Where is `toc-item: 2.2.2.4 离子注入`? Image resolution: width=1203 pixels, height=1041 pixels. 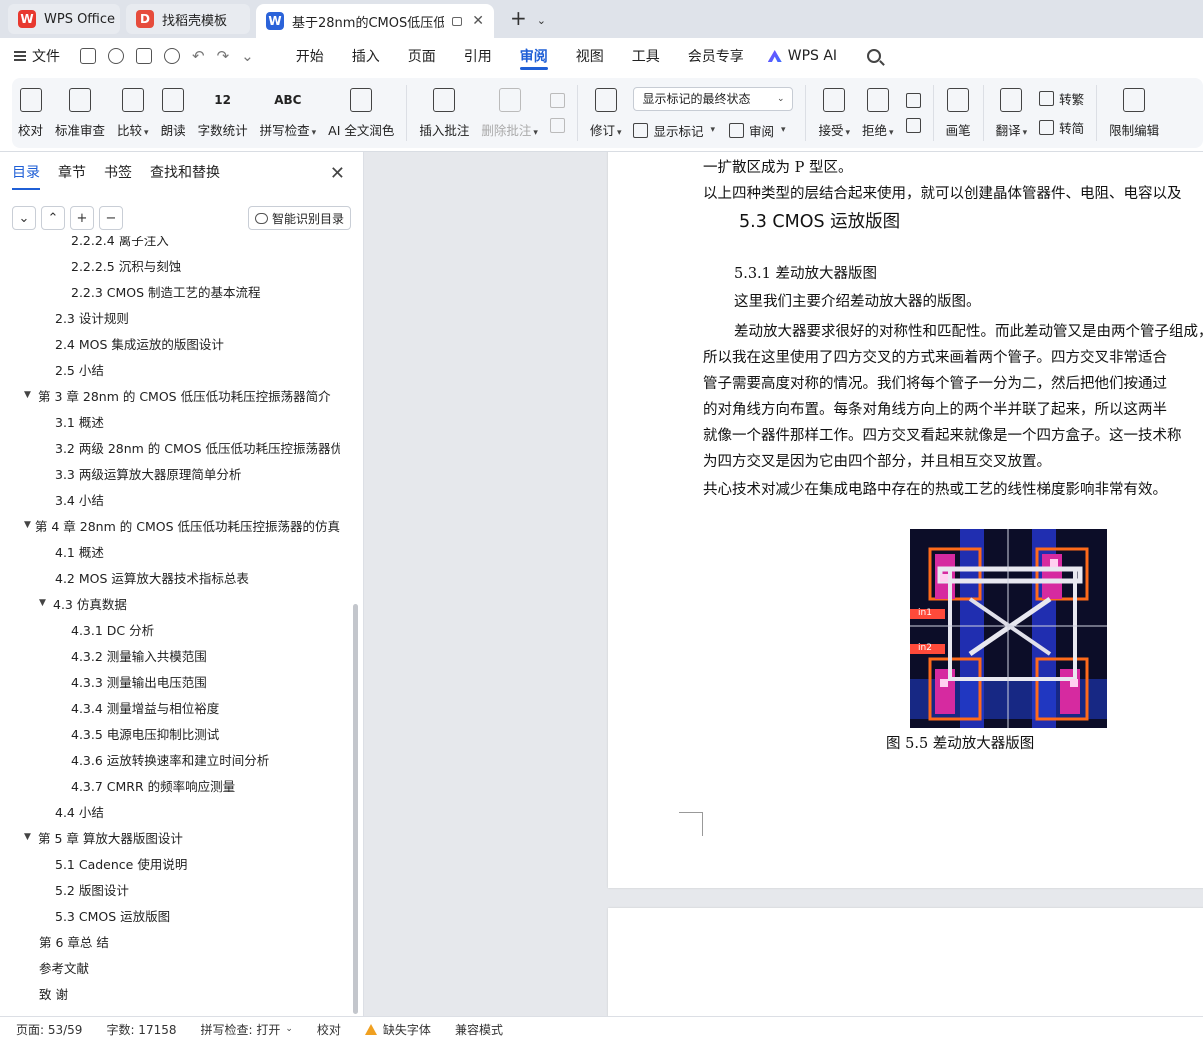
toc-item: 2.2.2.4 离子注入 is located at coordinates (120, 244).